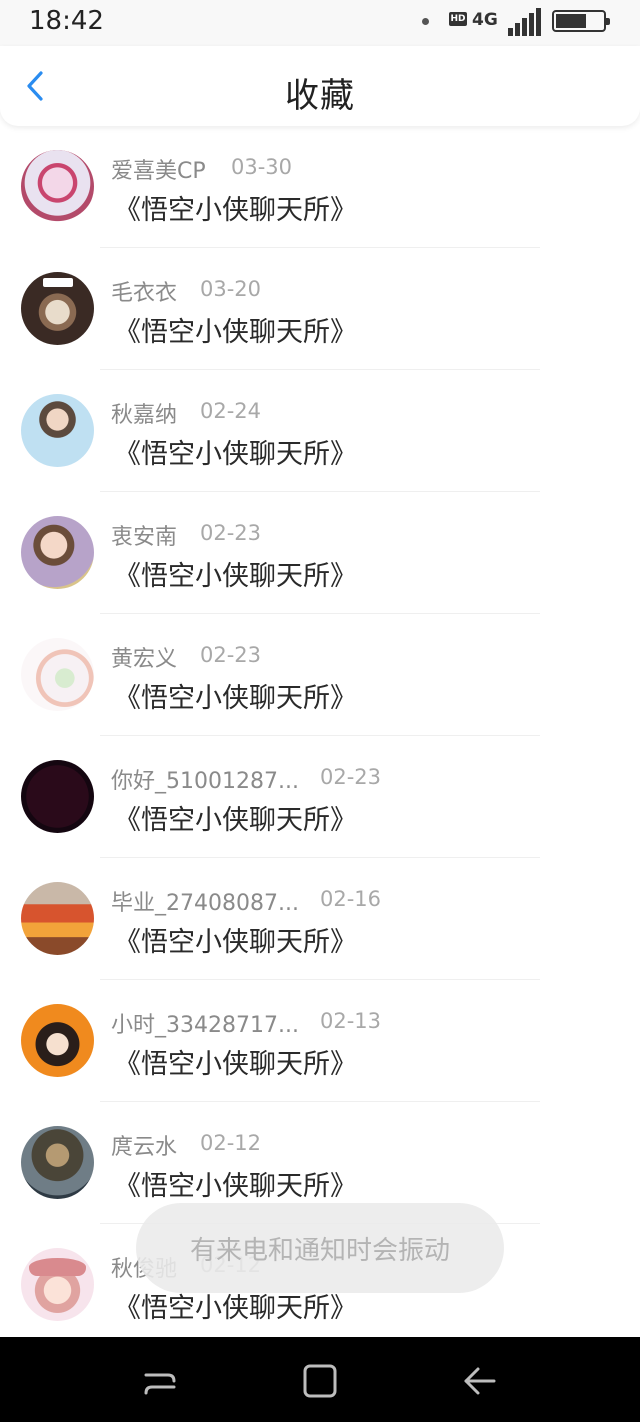  What do you see at coordinates (571, 21) in the screenshot?
I see `battery-fill` at bounding box center [571, 21].